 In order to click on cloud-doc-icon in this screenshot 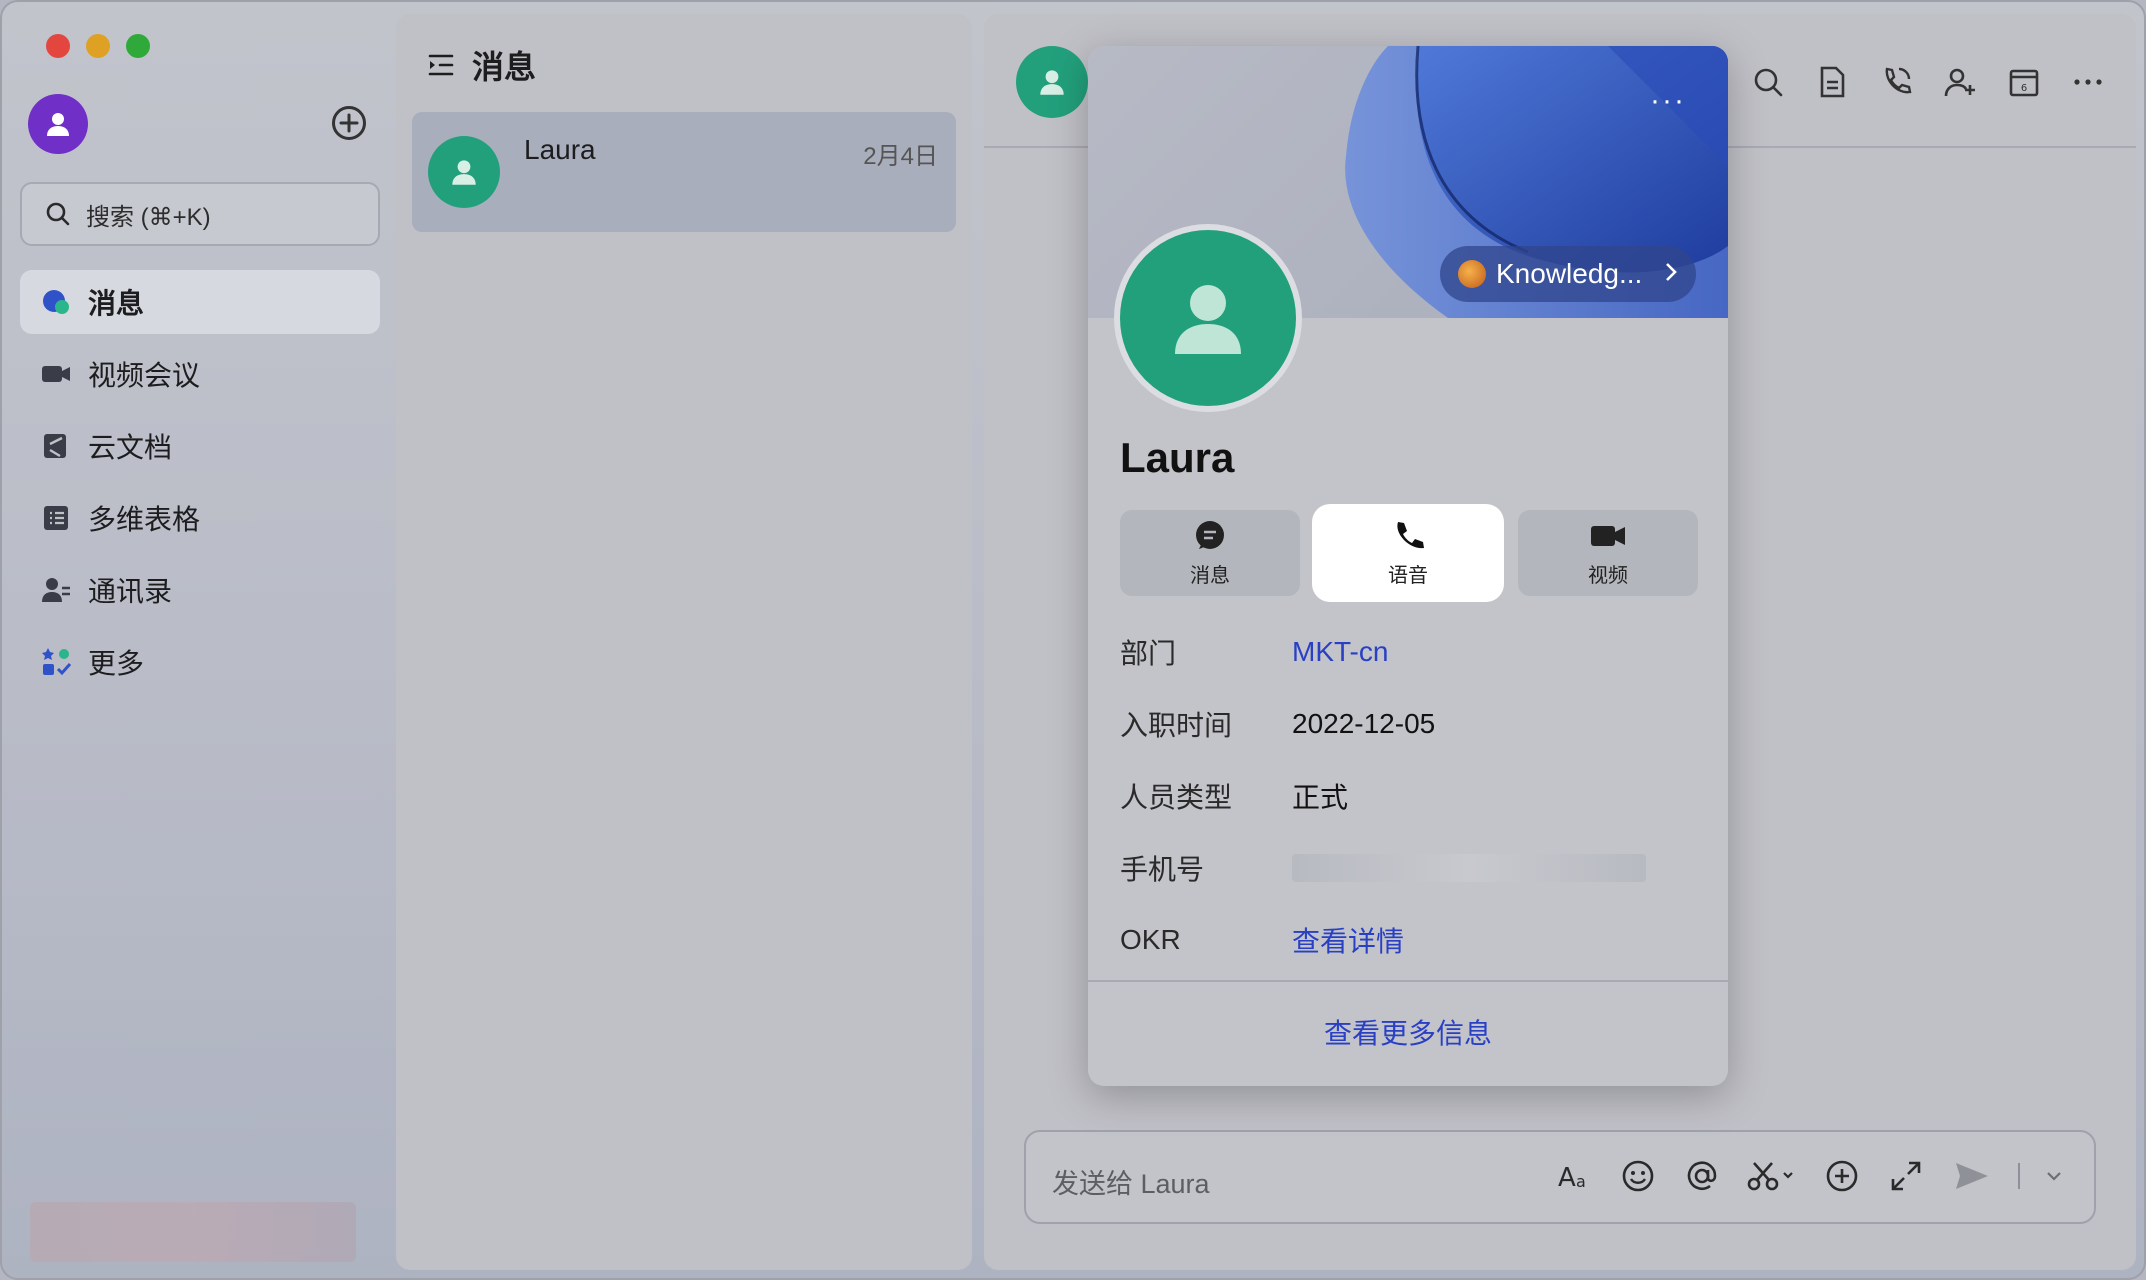, I will do `click(56, 446)`.